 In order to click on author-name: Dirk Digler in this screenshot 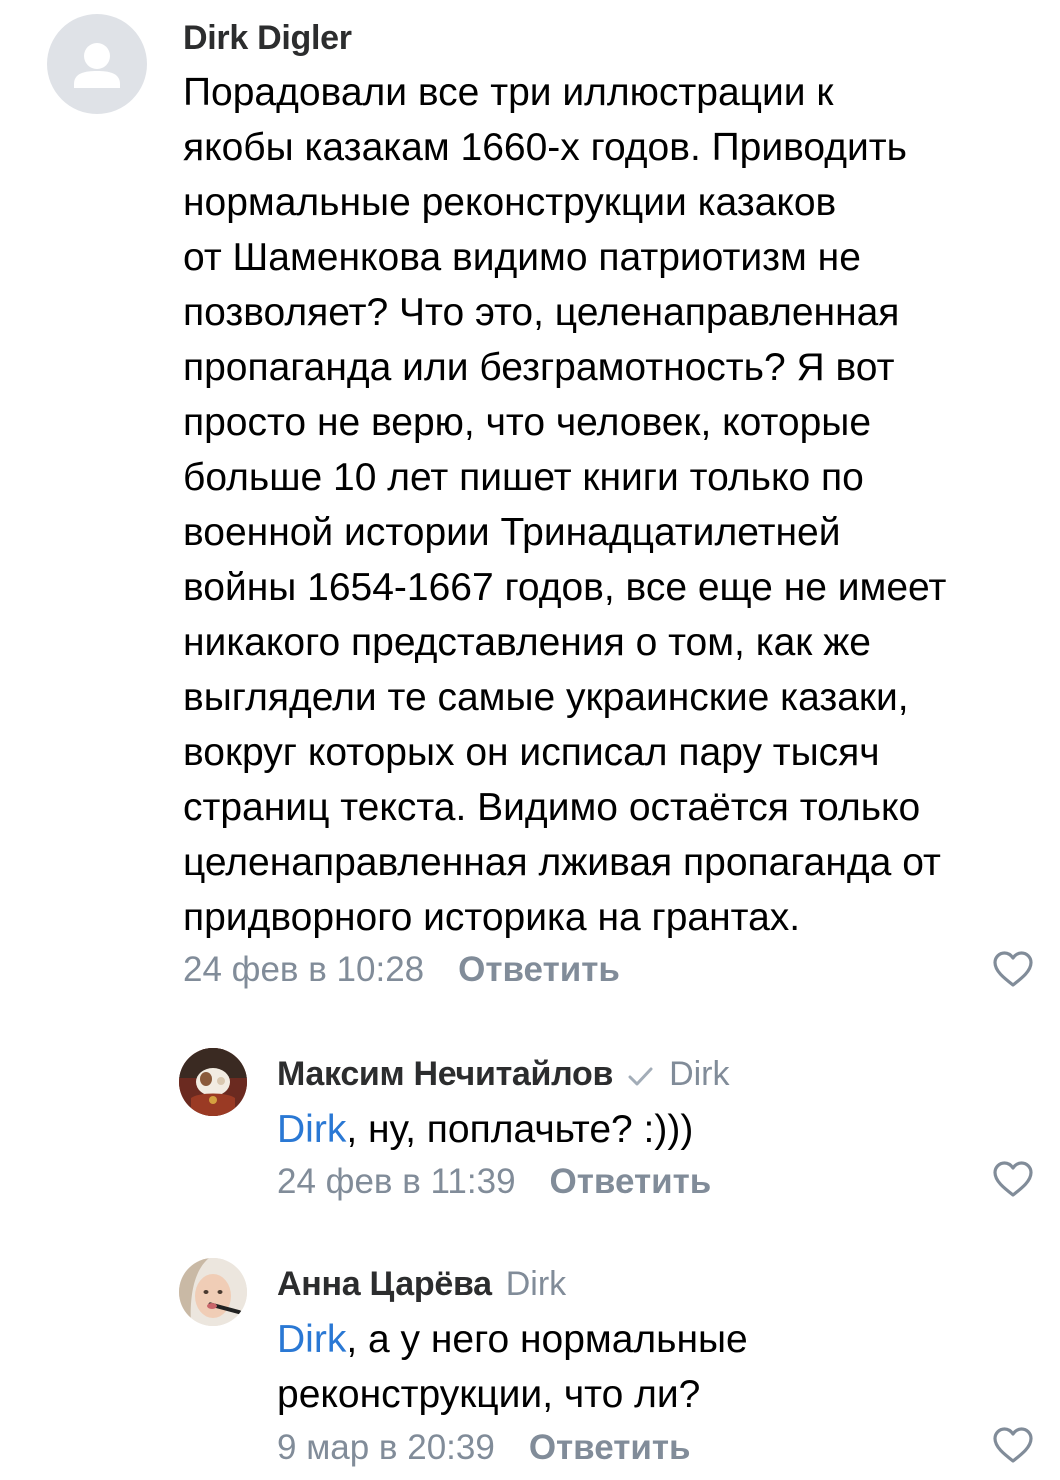, I will do `click(267, 38)`.